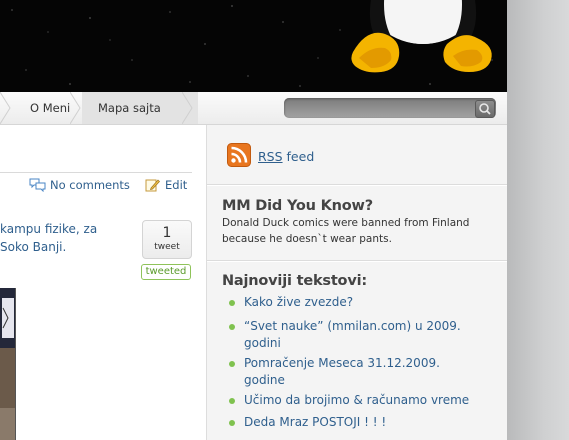 The image size is (569, 440). Describe the element at coordinates (50, 108) in the screenshot. I see `nav-item-label: O Meni` at that location.